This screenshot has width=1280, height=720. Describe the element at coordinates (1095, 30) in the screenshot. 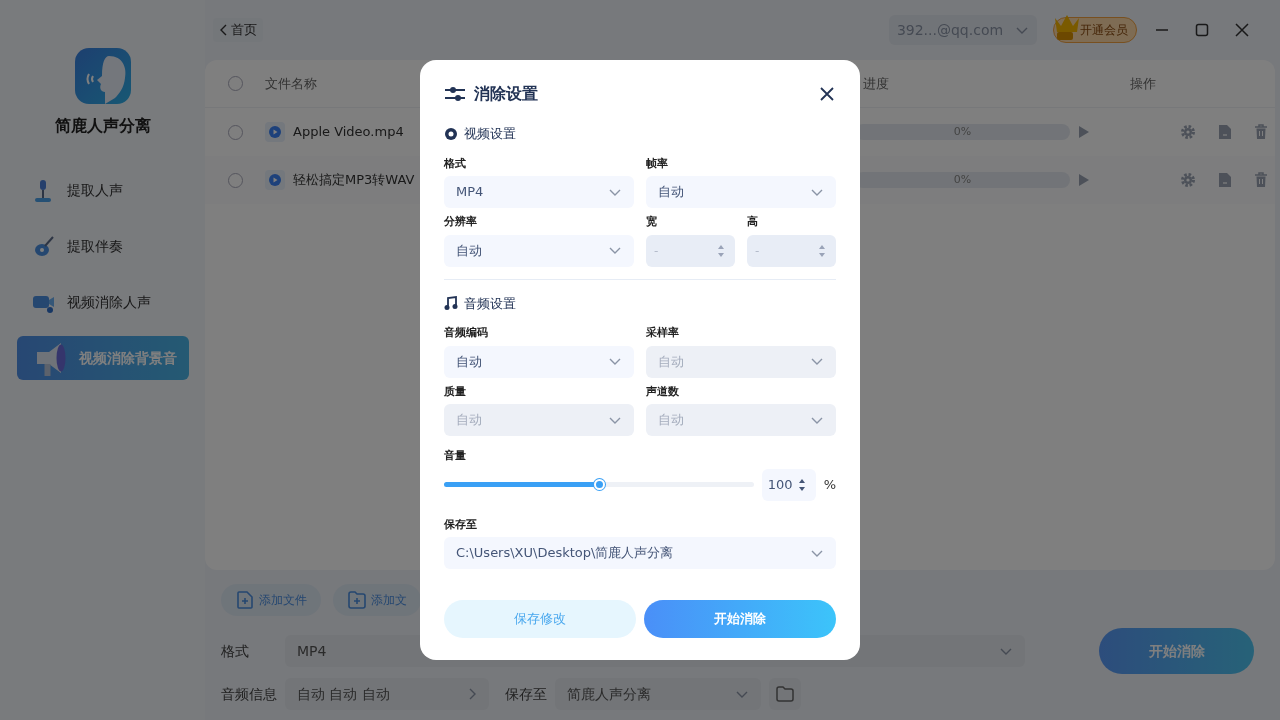

I see `vip-button: 开通会员` at that location.